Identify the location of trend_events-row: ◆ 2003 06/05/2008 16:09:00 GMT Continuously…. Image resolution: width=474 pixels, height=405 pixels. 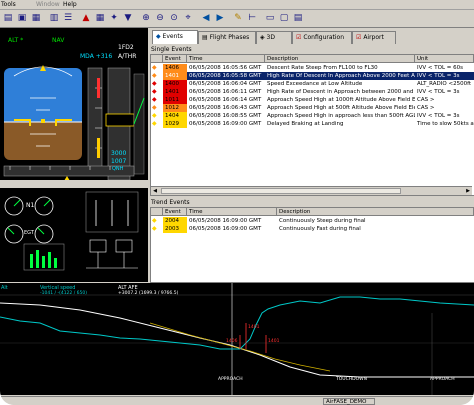
(312, 229).